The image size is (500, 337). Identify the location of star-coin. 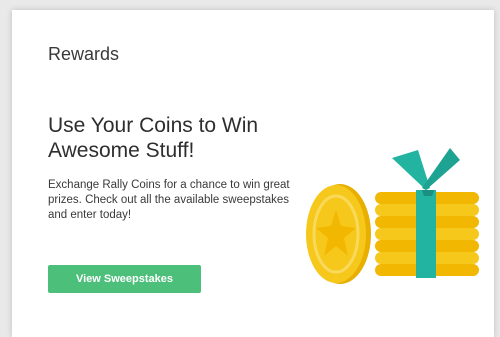
(338, 234).